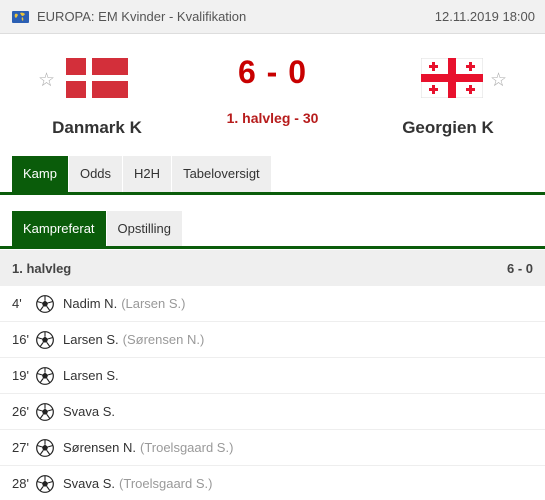 Image resolution: width=545 pixels, height=500 pixels. What do you see at coordinates (17, 303) in the screenshot?
I see `event-minute: 4'` at bounding box center [17, 303].